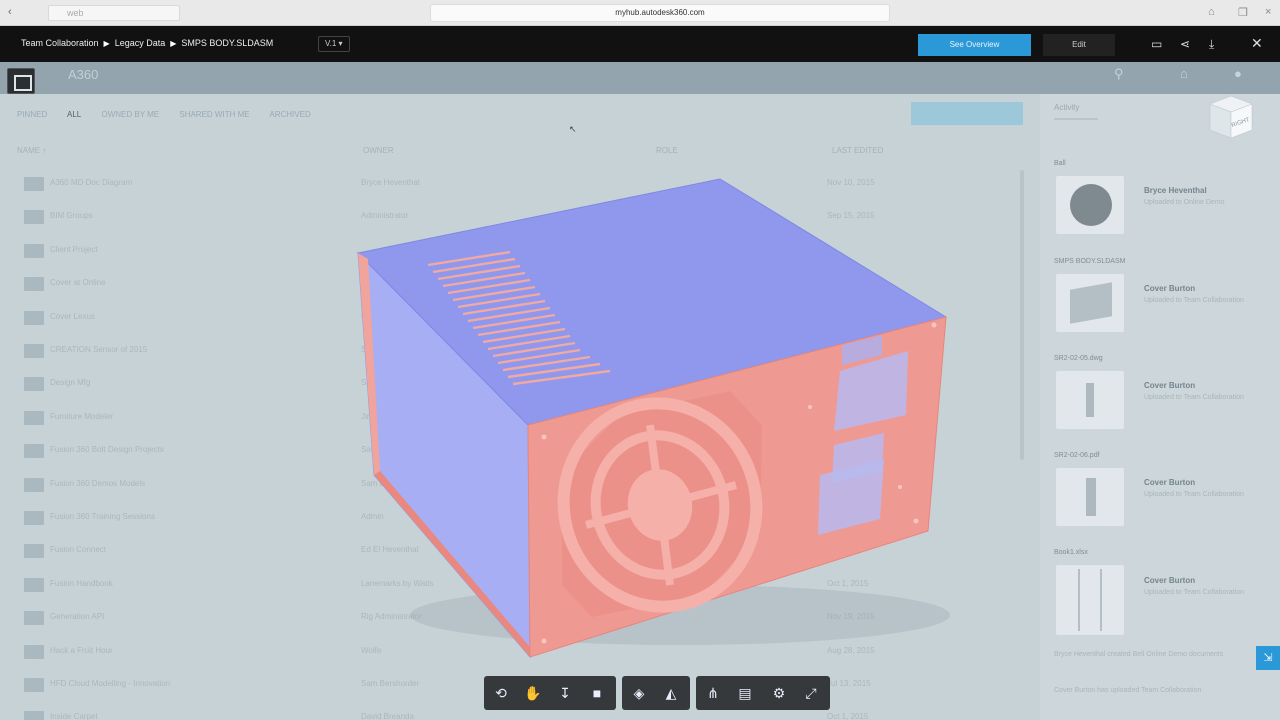  I want to click on tab-activity: Activity, so click(1076, 111).